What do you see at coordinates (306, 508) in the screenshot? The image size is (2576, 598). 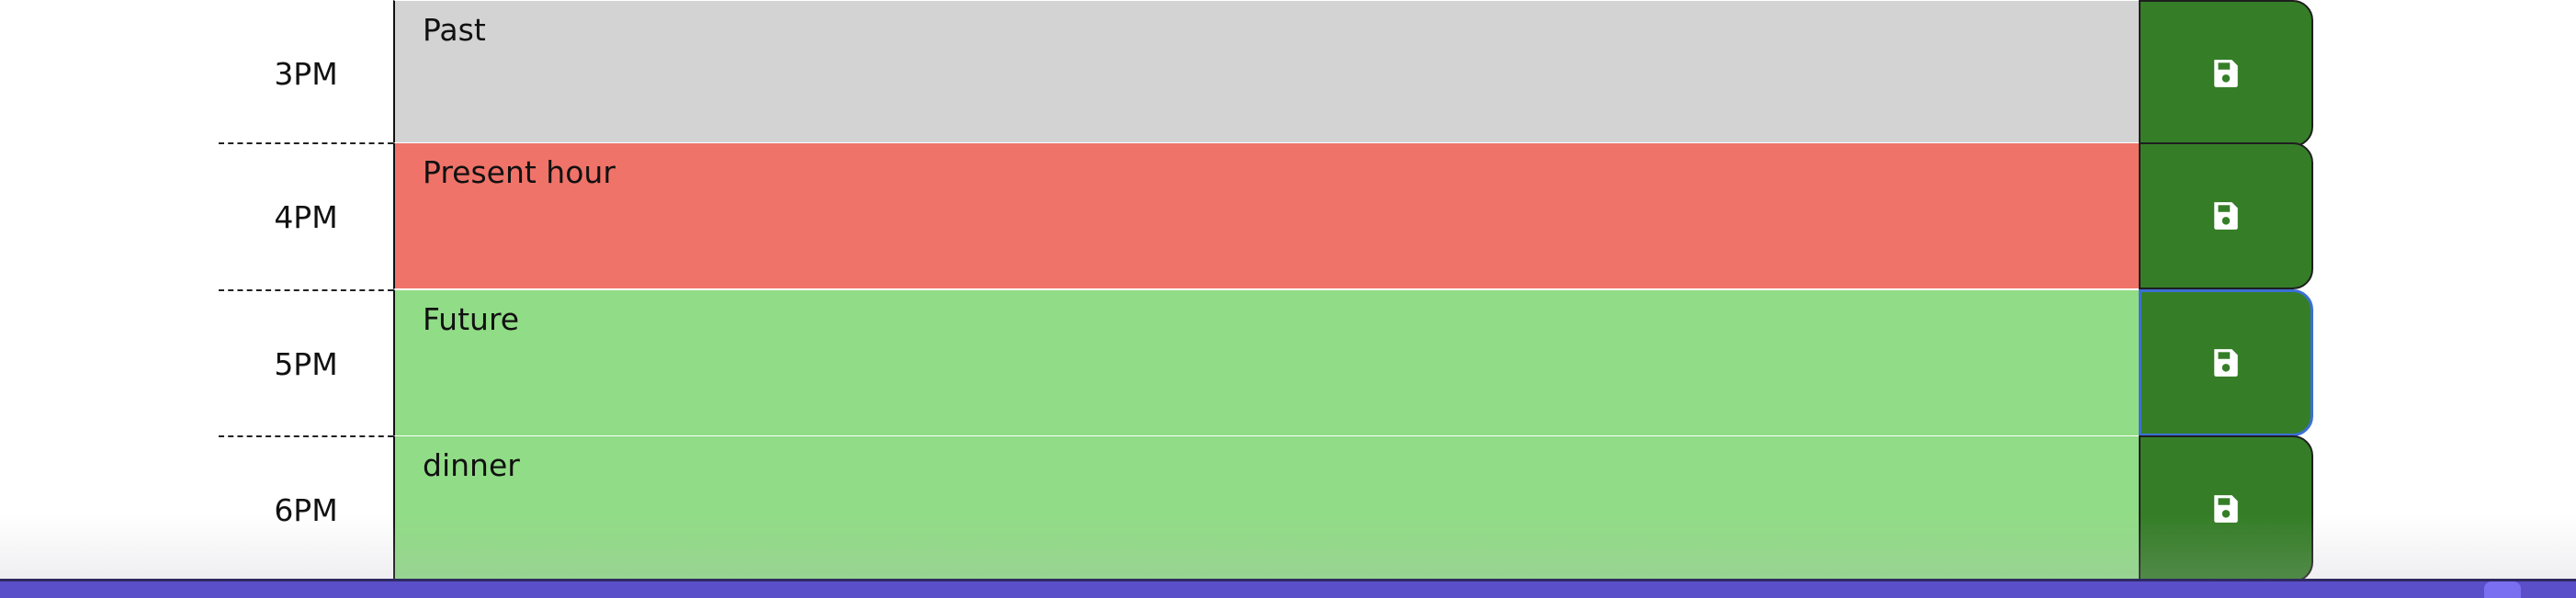 I see `hour-label: 6PM` at bounding box center [306, 508].